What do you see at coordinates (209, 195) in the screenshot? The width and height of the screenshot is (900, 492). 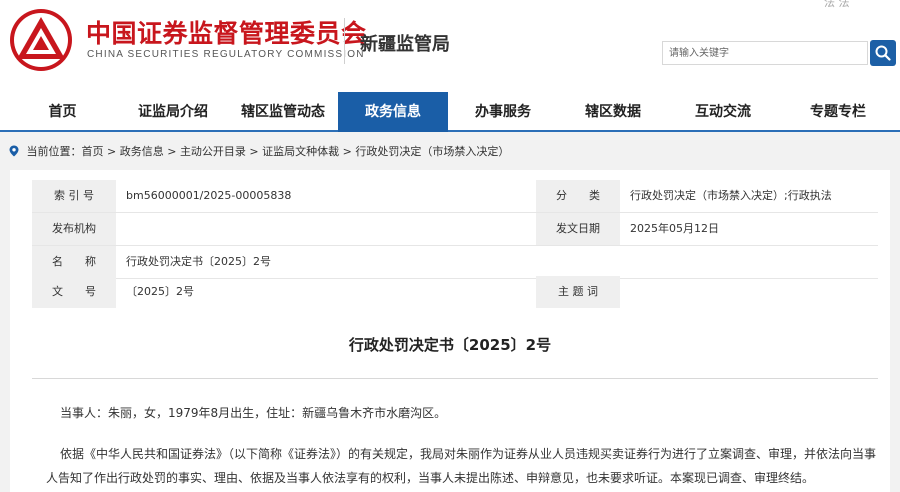 I see `index-value: bm56000001/2025-00005838` at bounding box center [209, 195].